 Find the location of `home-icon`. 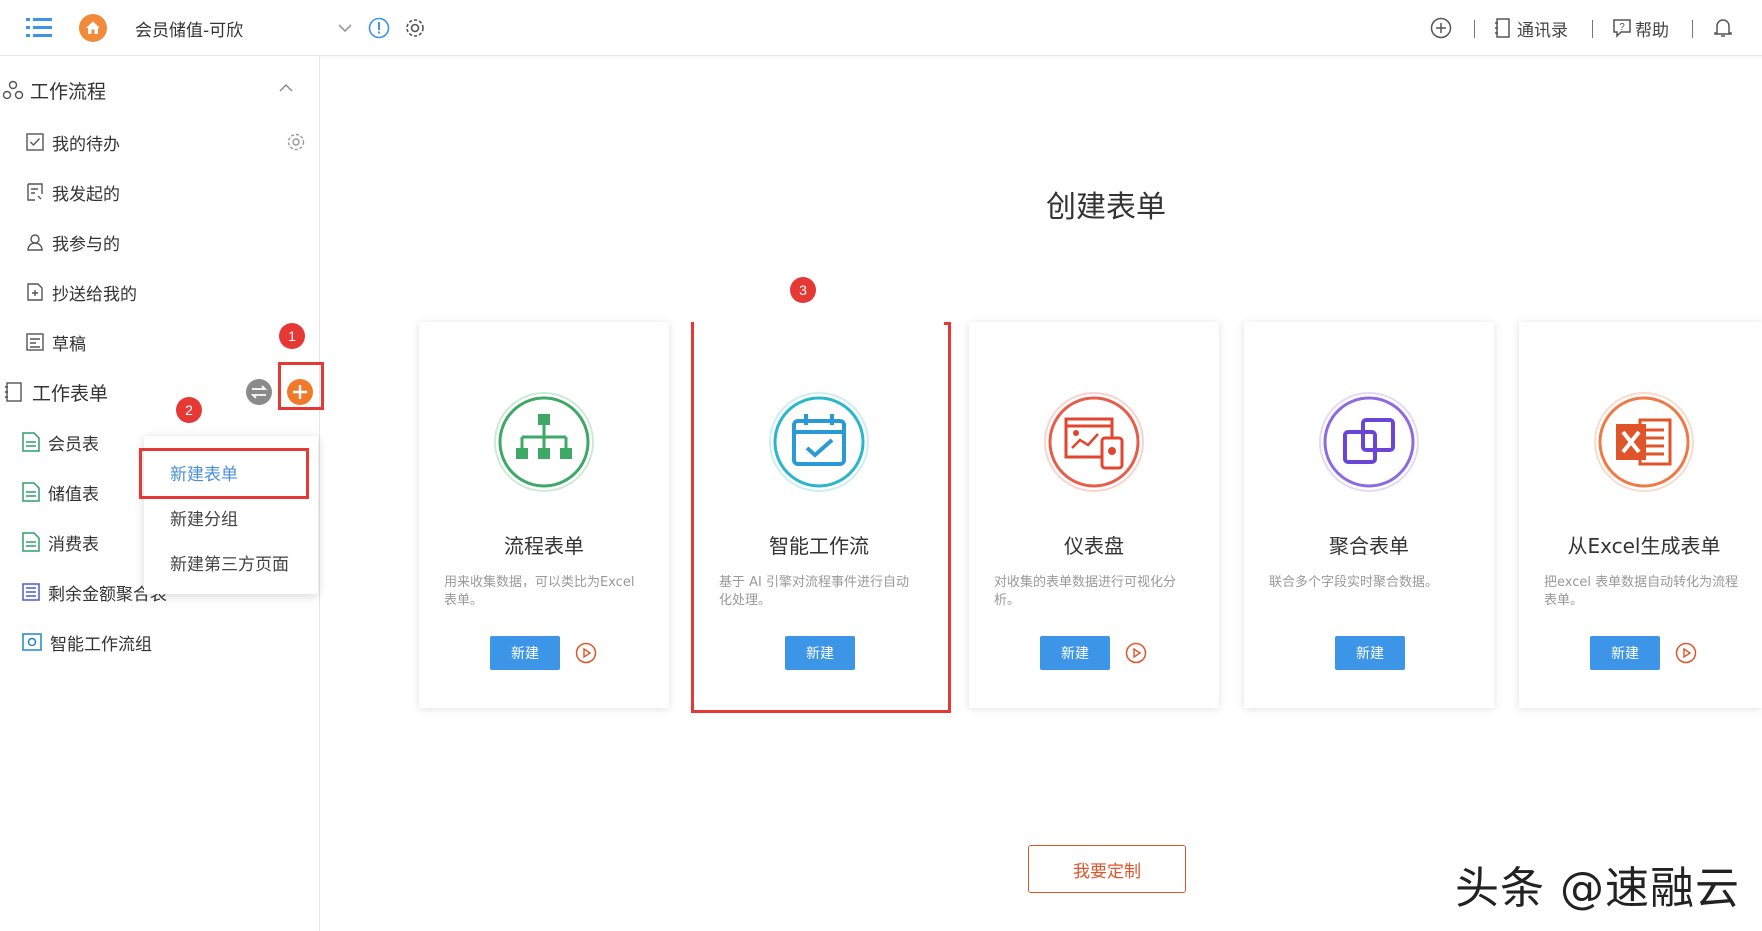

home-icon is located at coordinates (93, 28).